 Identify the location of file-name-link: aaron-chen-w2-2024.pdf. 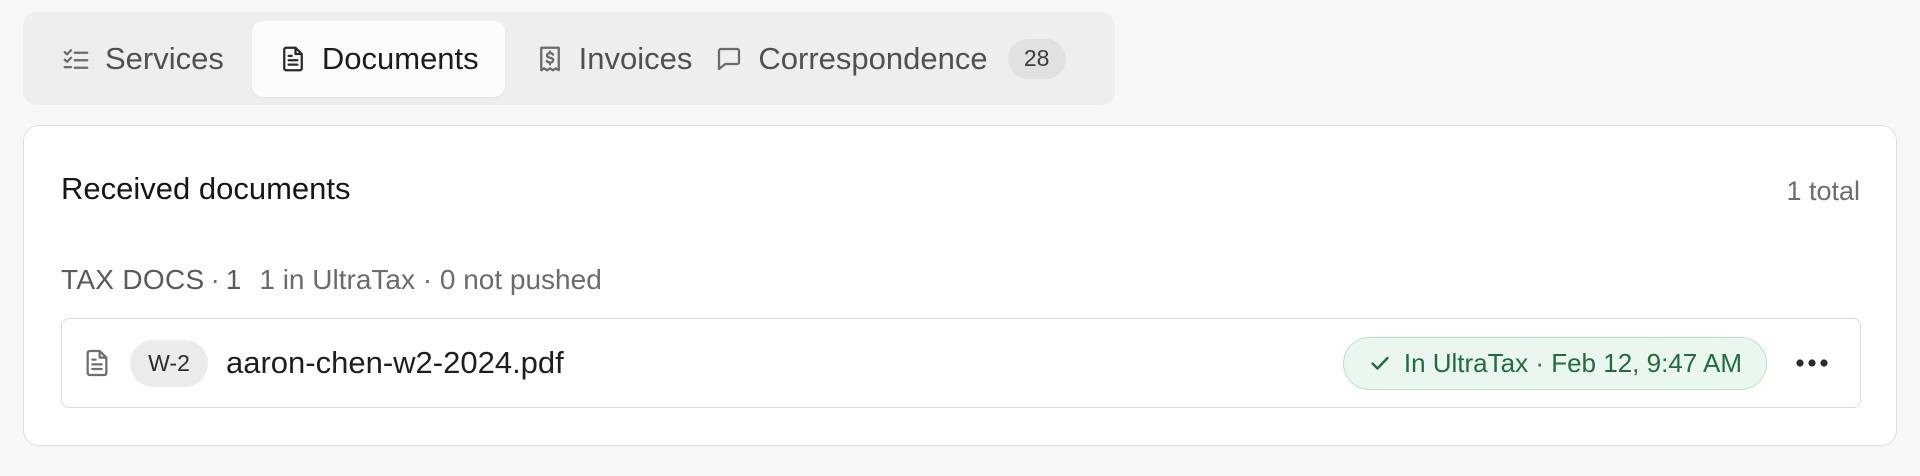
(395, 363).